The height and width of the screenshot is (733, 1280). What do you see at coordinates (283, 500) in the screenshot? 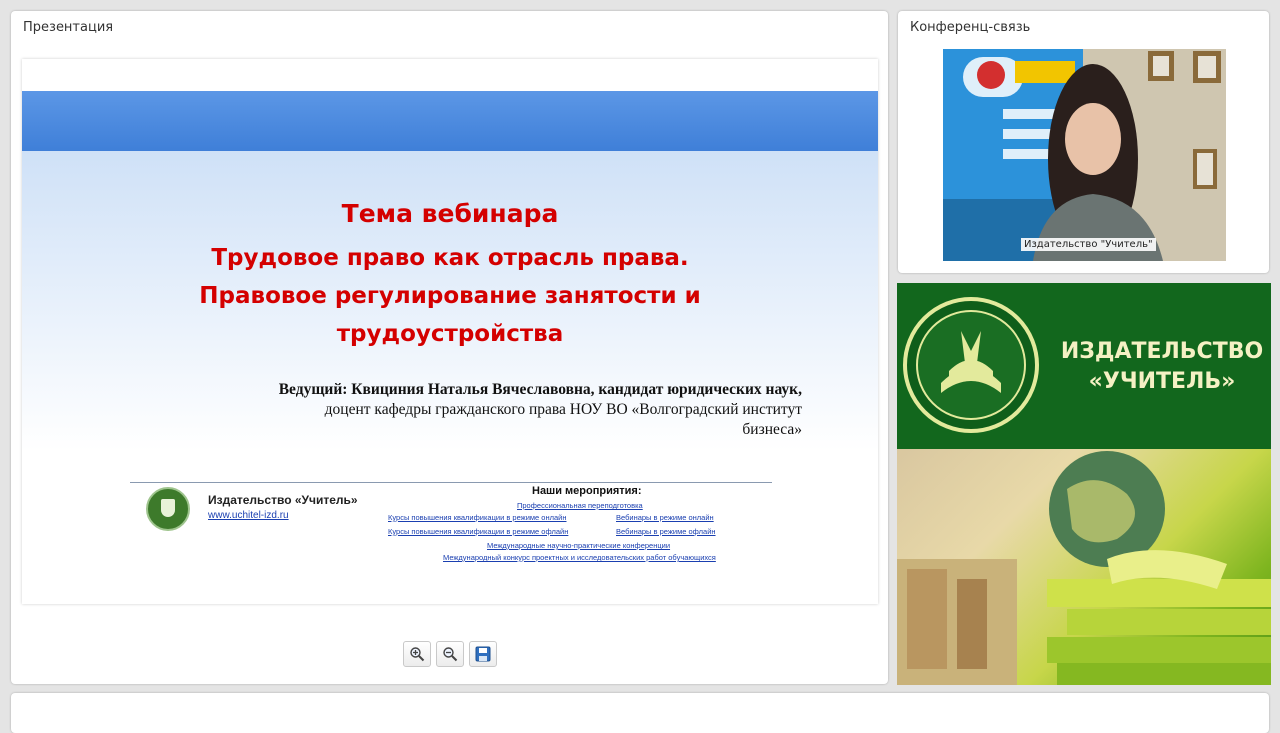
I see `slide-publisher-name: Издательство «Учитель»` at bounding box center [283, 500].